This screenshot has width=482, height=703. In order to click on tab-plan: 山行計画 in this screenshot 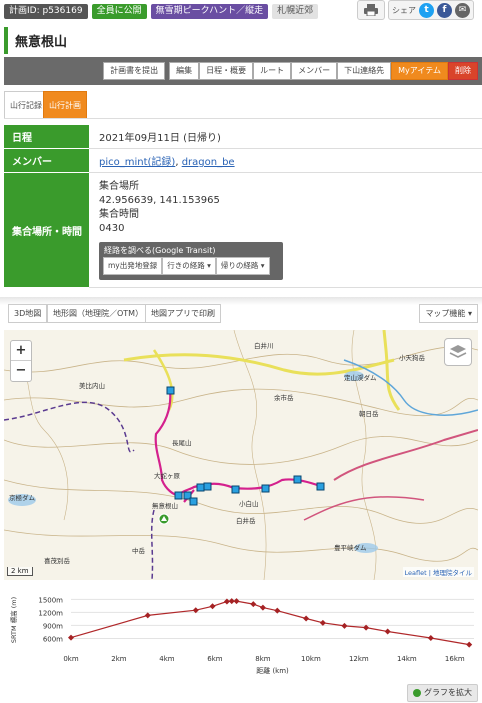, I will do `click(65, 104)`.